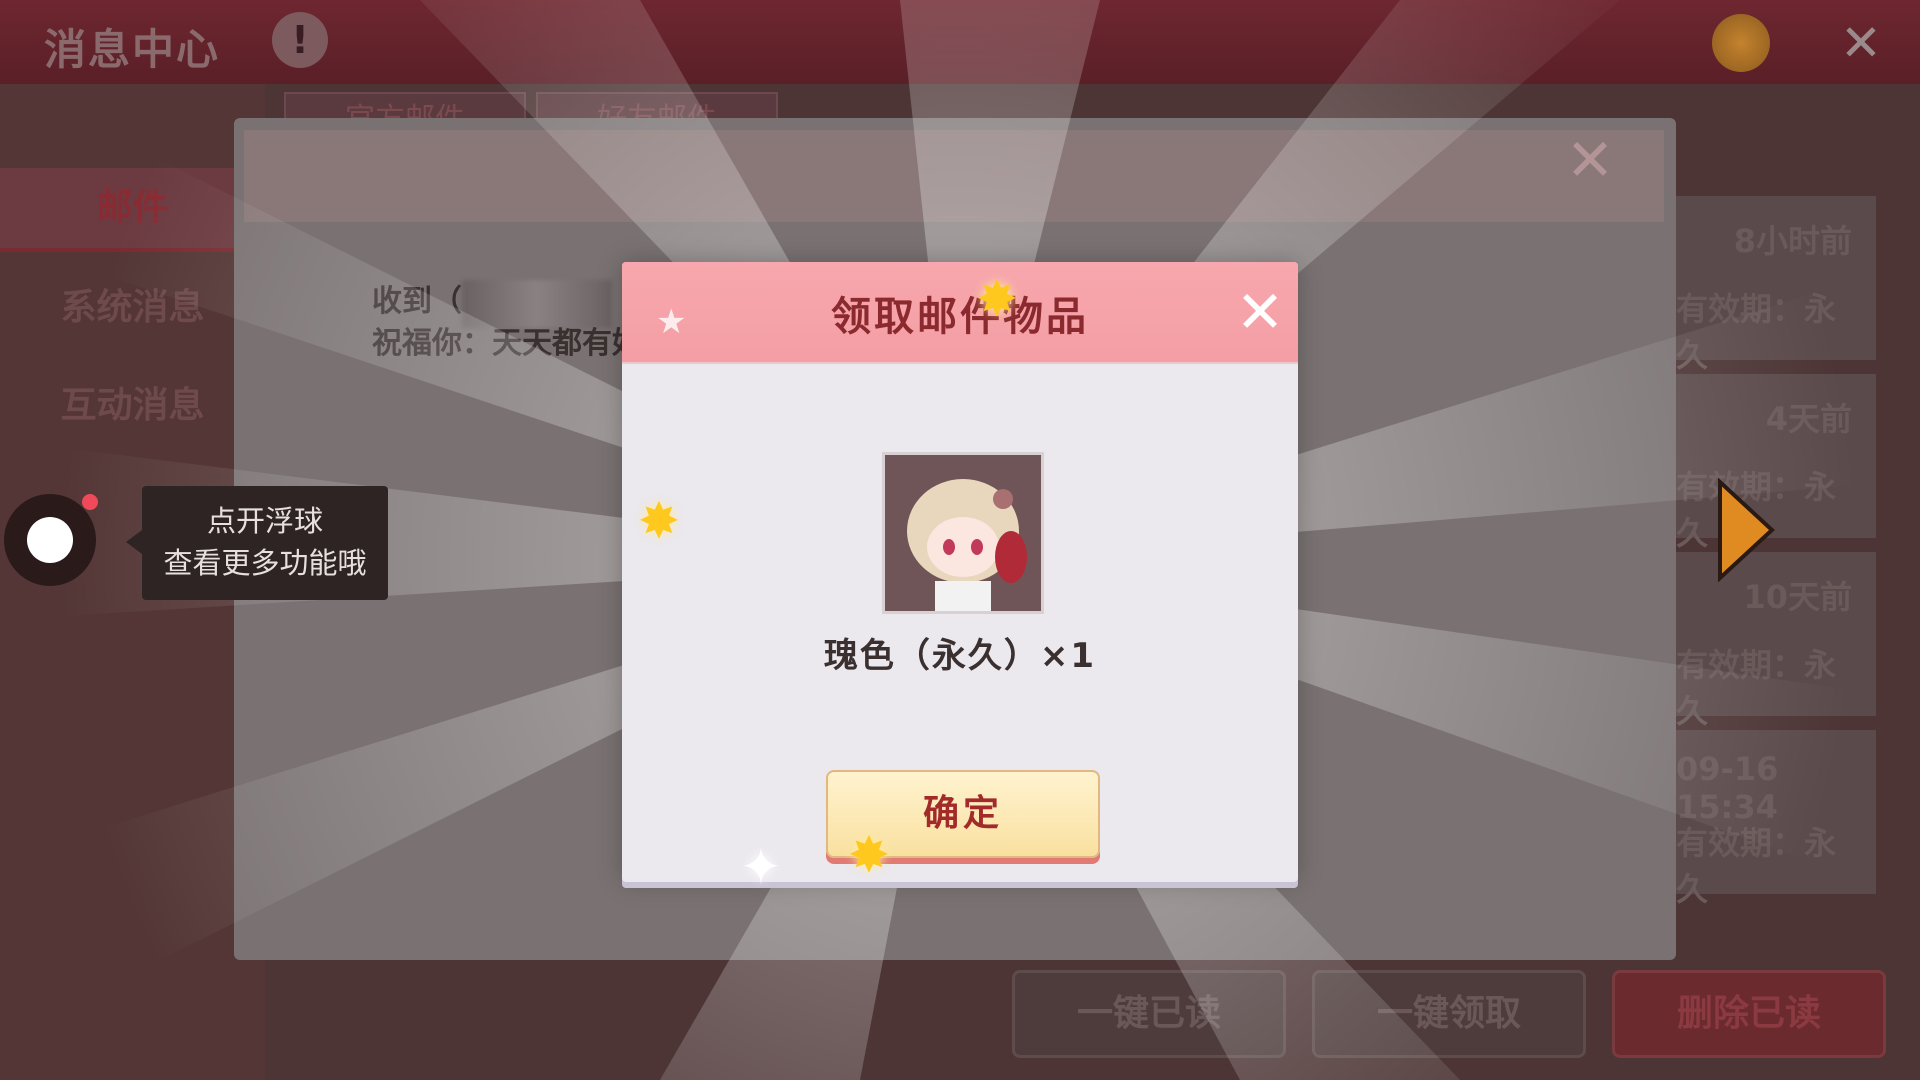 This screenshot has width=1920, height=1080. What do you see at coordinates (960, 42) in the screenshot?
I see `top-bar: 消息中心 ! ✕` at bounding box center [960, 42].